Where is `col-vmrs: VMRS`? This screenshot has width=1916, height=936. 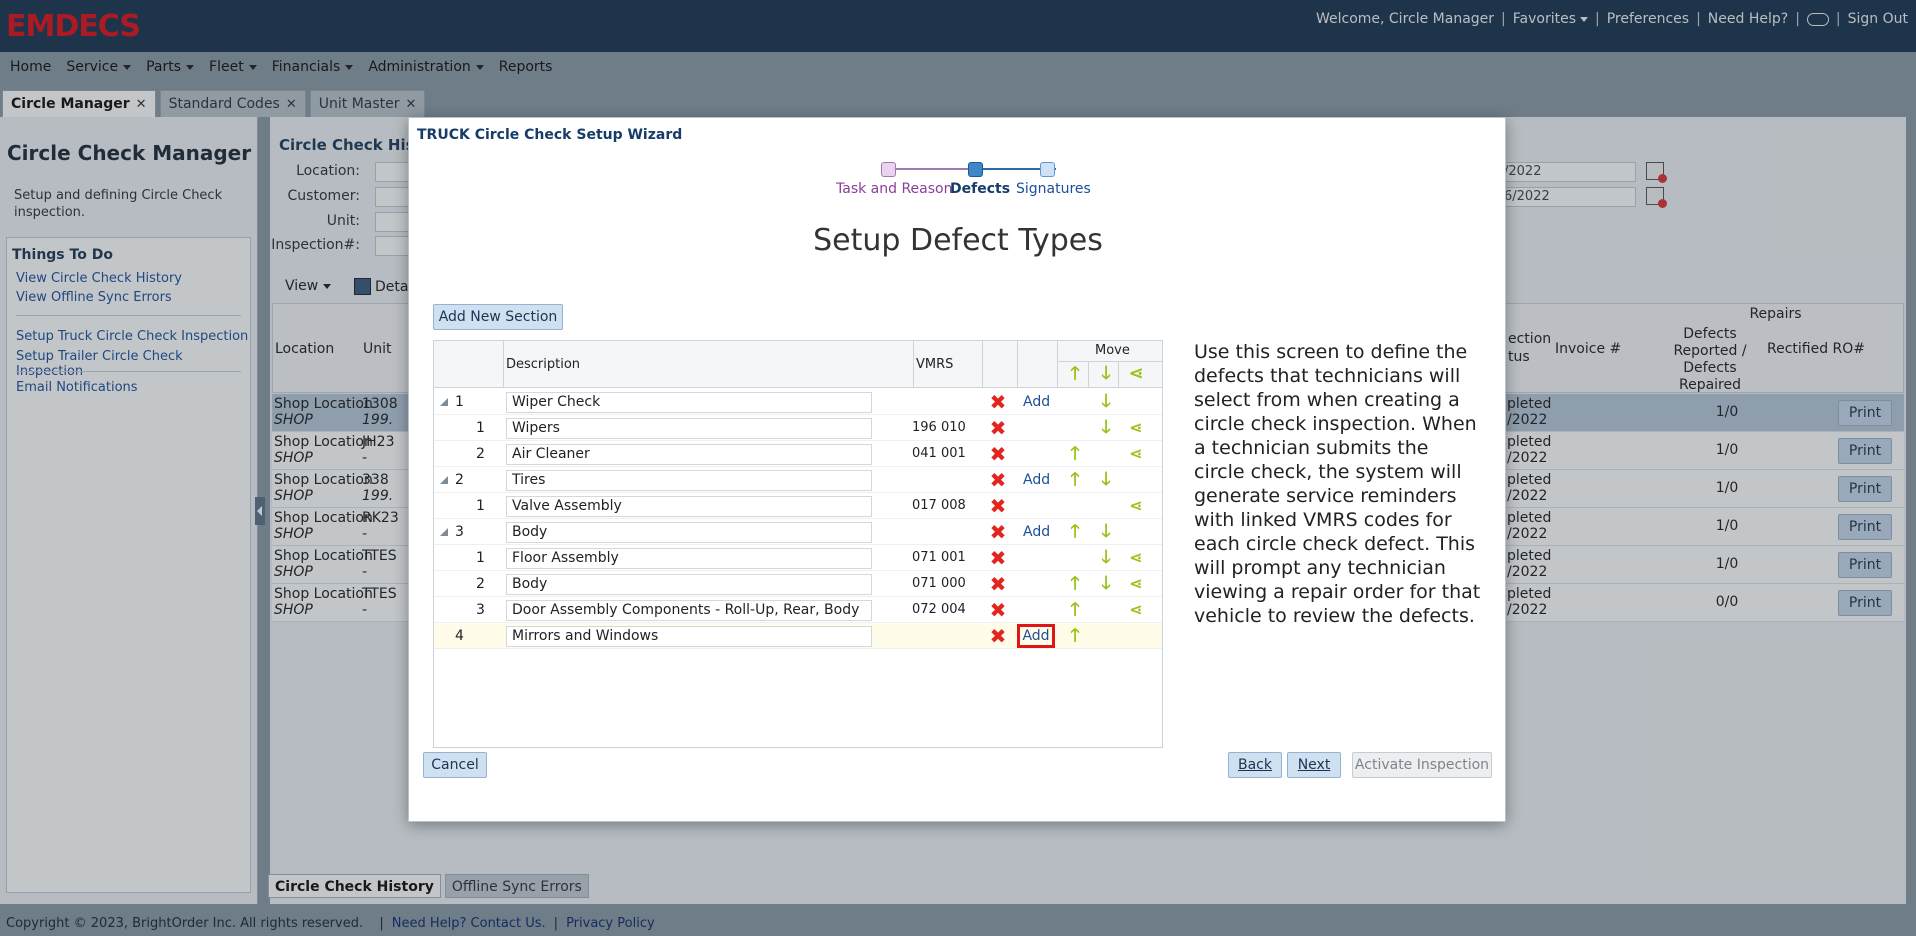
col-vmrs: VMRS is located at coordinates (935, 364).